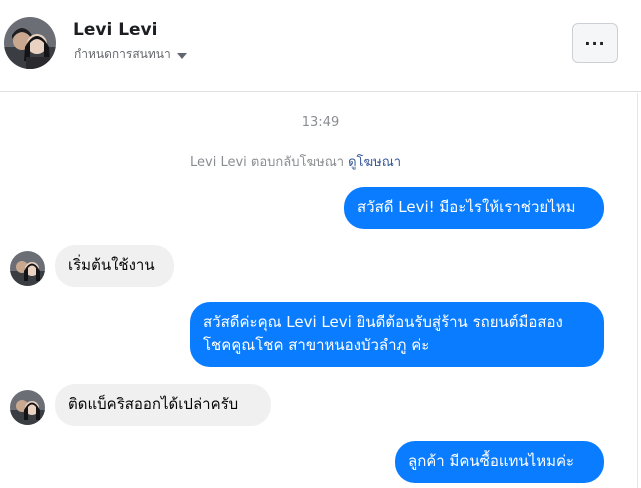 This screenshot has width=641, height=488. I want to click on conversation-settings-label: กำหนดการสนทนา, so click(122, 54).